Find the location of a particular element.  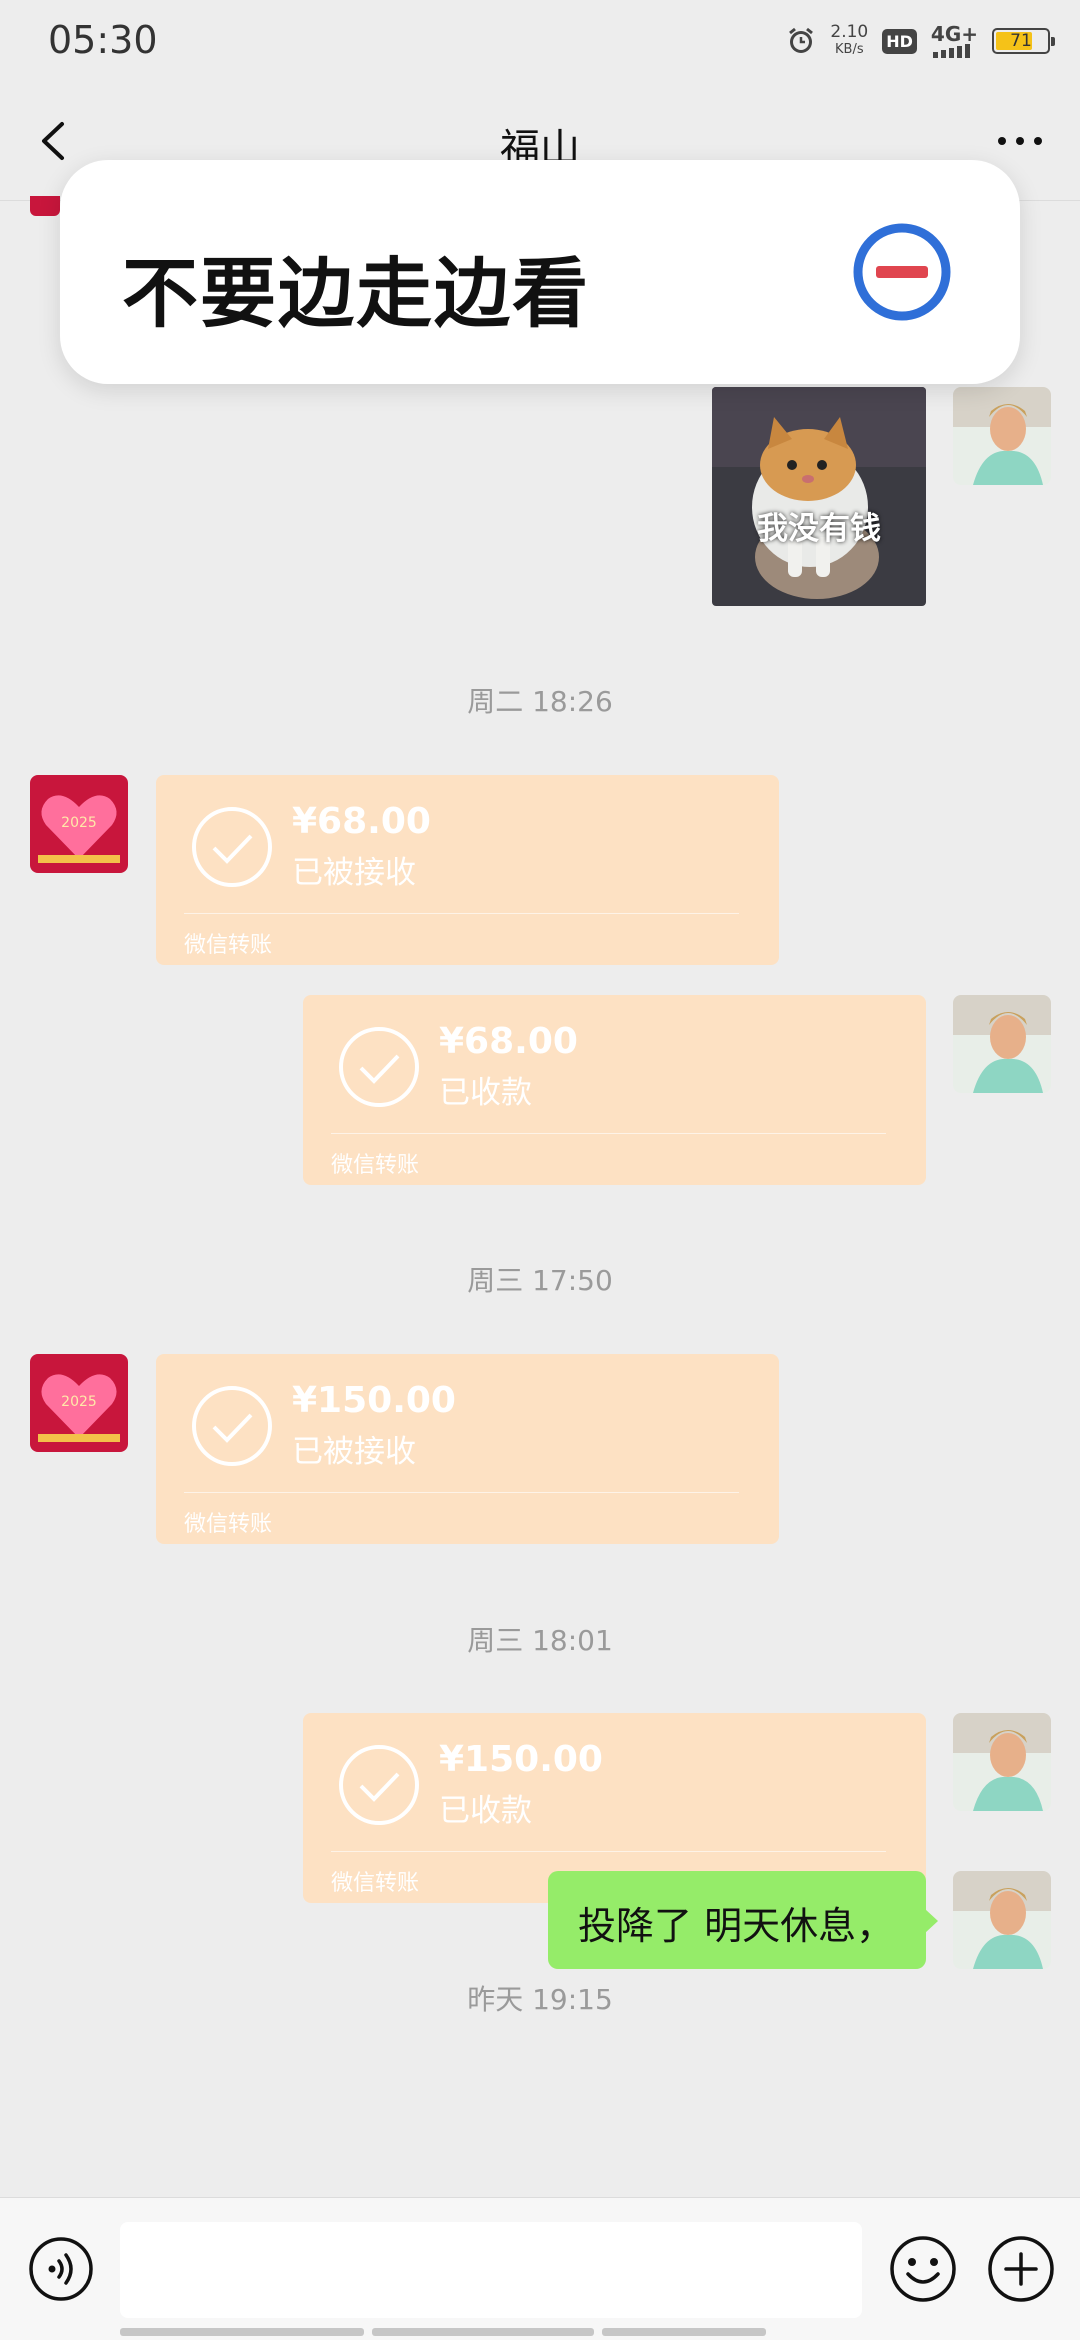

sticker-caption: 我没有钱 is located at coordinates (819, 529).